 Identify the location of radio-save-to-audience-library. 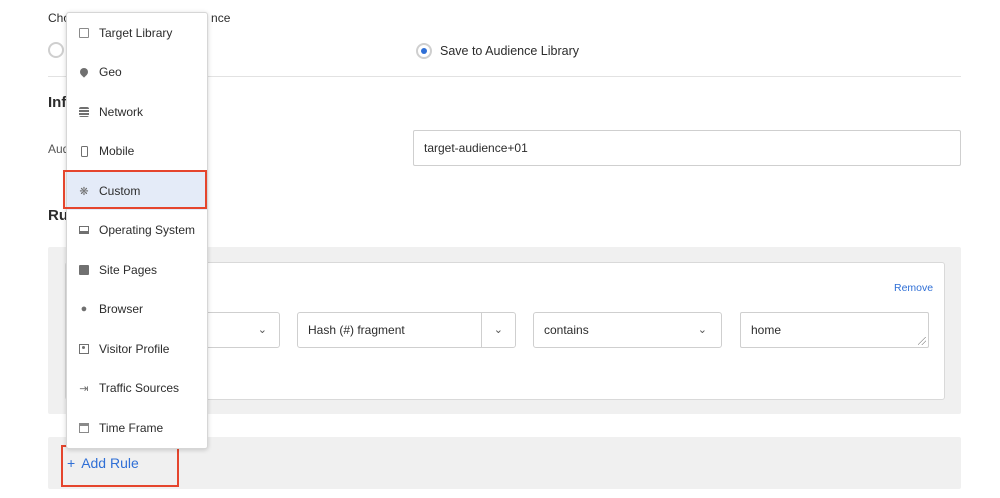
(424, 51).